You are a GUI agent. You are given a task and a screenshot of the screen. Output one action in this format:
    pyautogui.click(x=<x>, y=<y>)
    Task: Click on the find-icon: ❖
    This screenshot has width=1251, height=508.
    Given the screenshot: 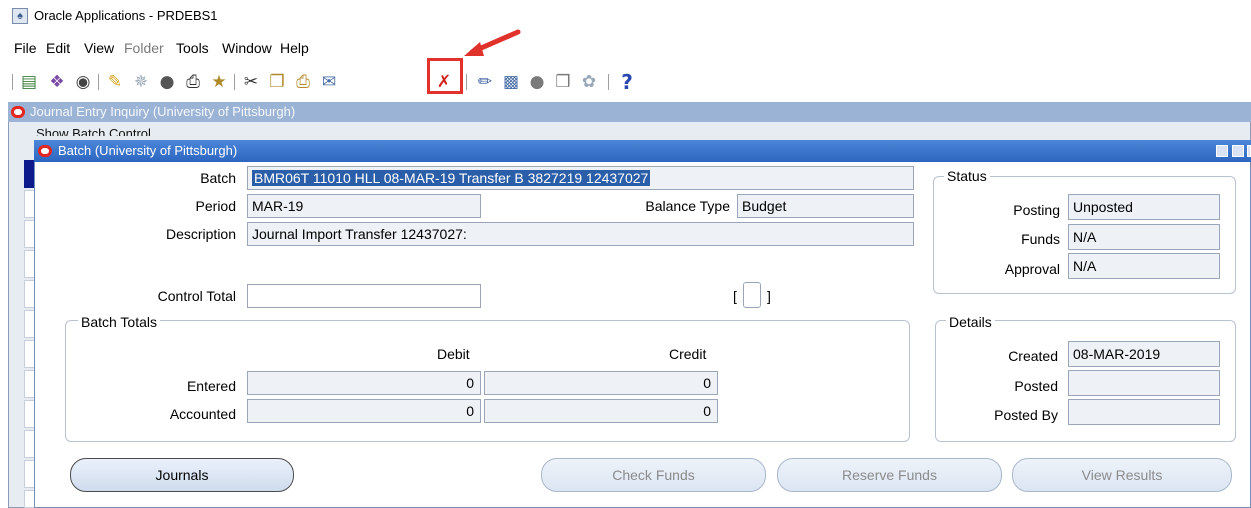 What is the action you would take?
    pyautogui.click(x=57, y=82)
    